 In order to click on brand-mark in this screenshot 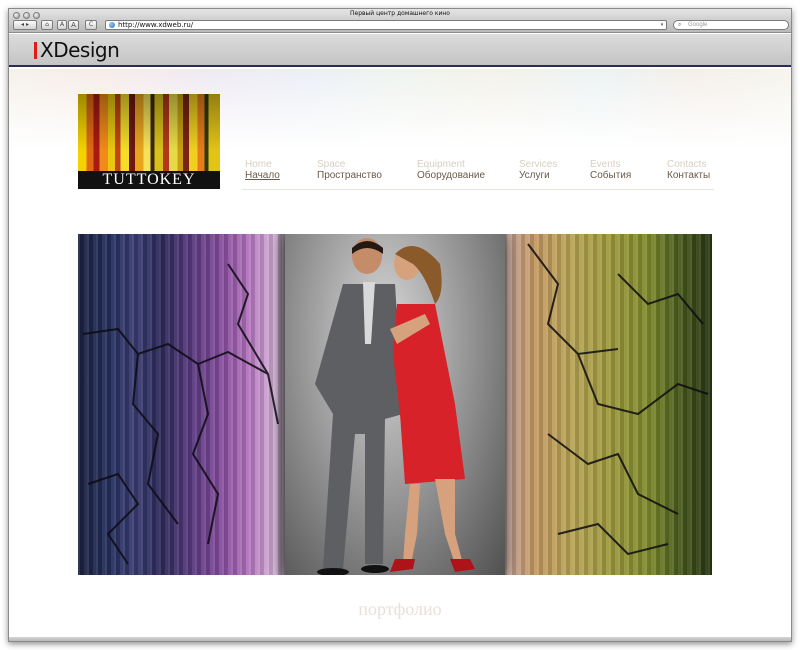, I will do `click(35, 50)`.